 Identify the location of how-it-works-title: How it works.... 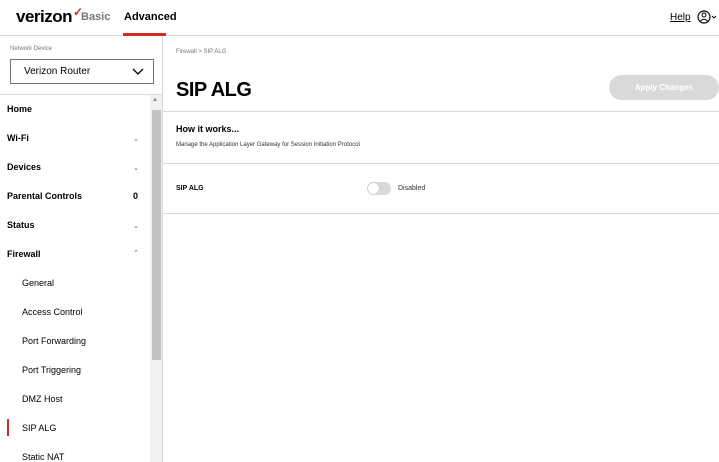
(208, 129).